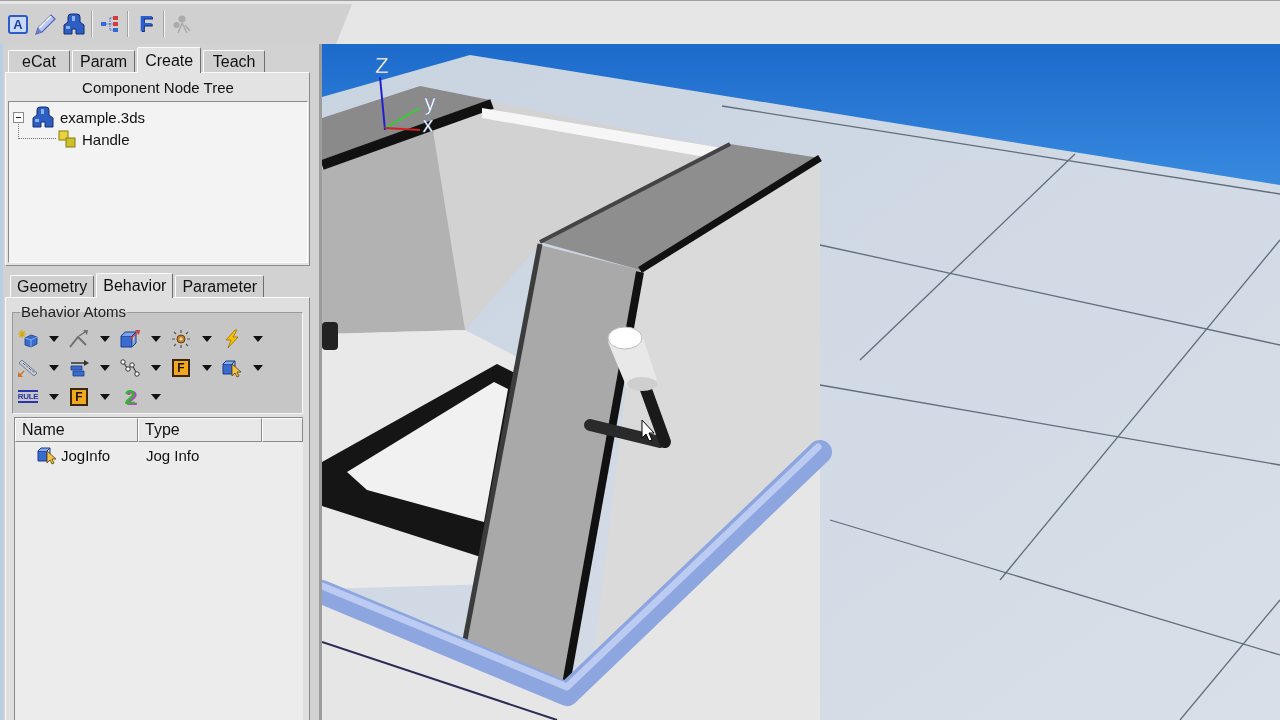 Image resolution: width=1280 pixels, height=720 pixels. What do you see at coordinates (39, 61) in the screenshot?
I see `tab: eCat` at bounding box center [39, 61].